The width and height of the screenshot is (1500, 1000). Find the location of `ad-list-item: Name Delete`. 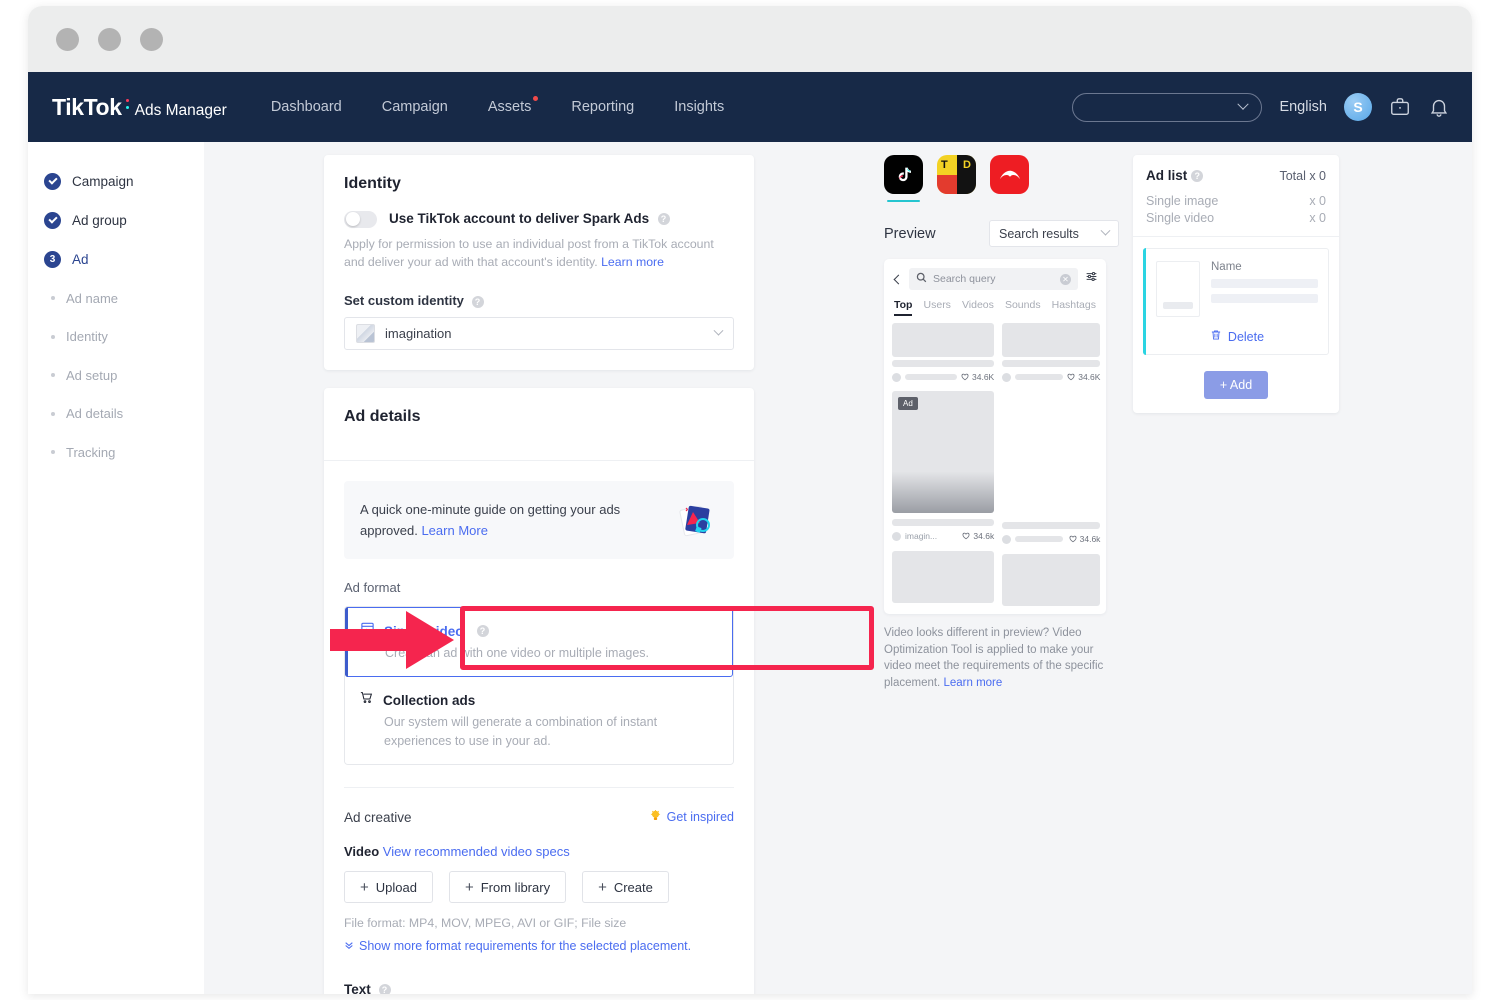

ad-list-item: Name Delete is located at coordinates (1236, 301).